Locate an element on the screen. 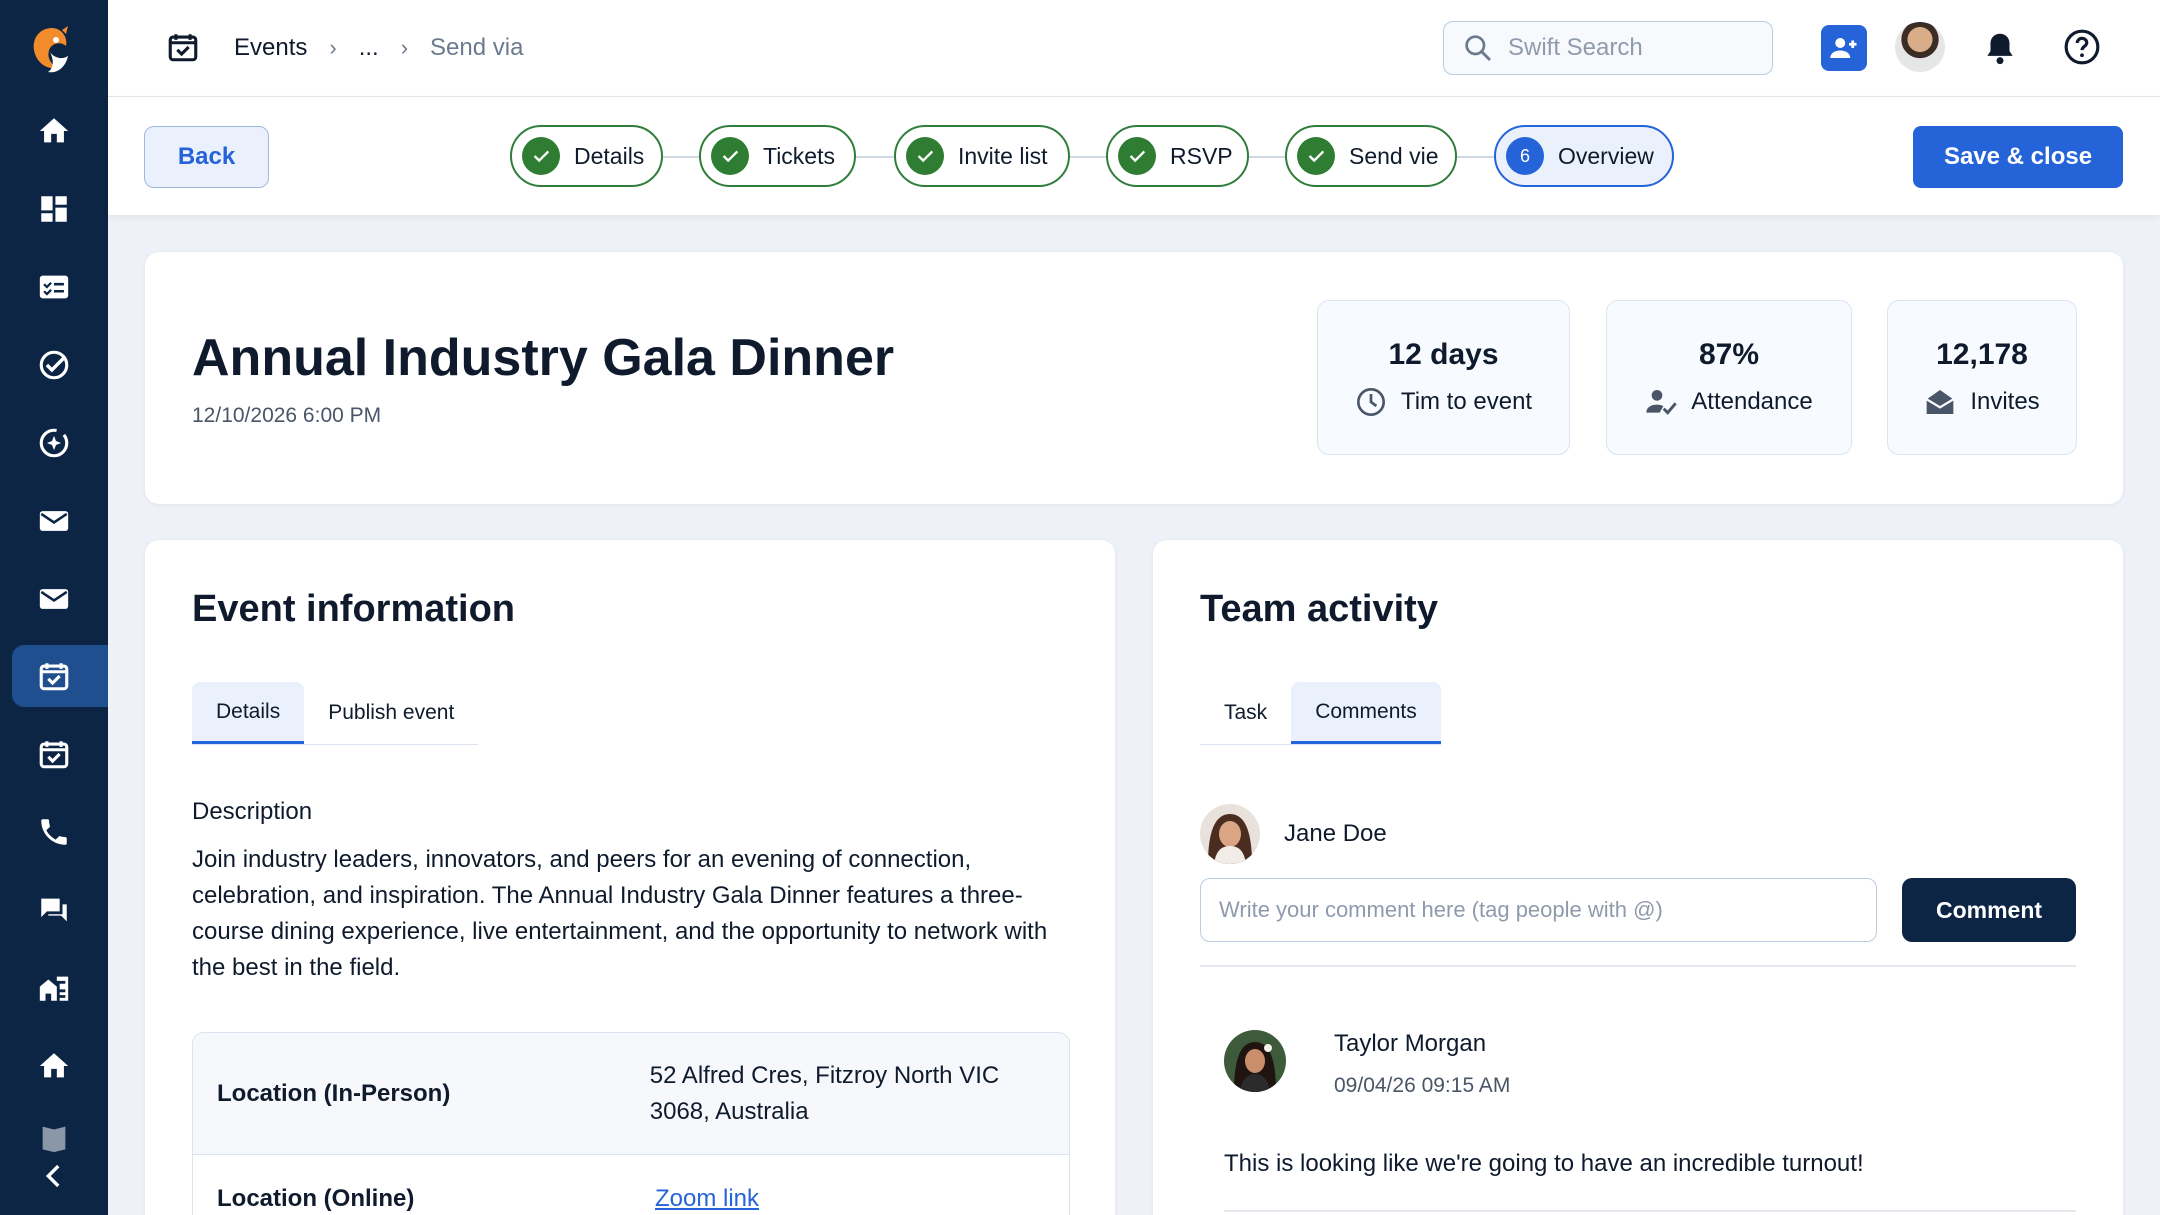 This screenshot has height=1215, width=2160. sidebar-item-home is located at coordinates (60, 131).